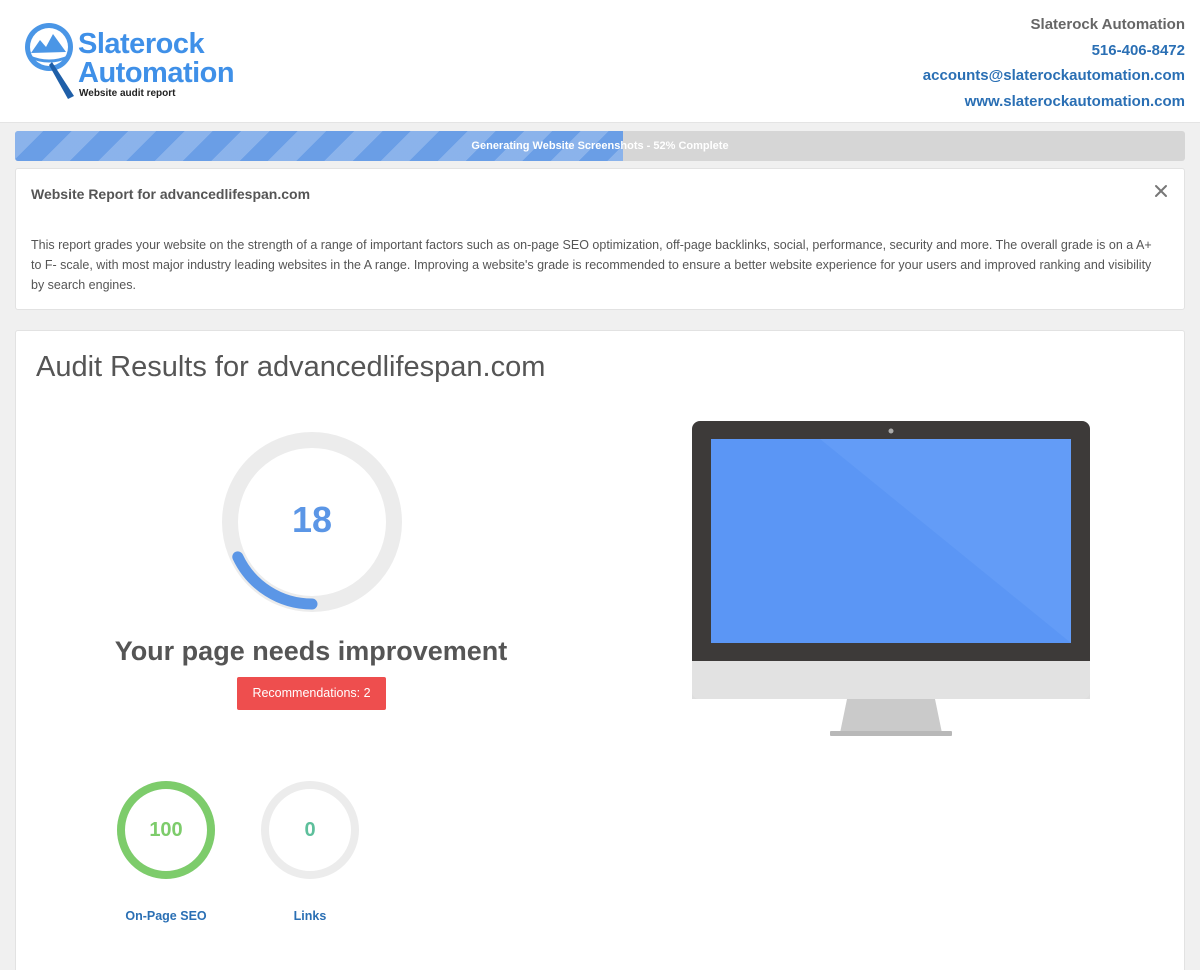 The image size is (1200, 970). Describe the element at coordinates (1161, 191) in the screenshot. I see `close-icon` at that location.